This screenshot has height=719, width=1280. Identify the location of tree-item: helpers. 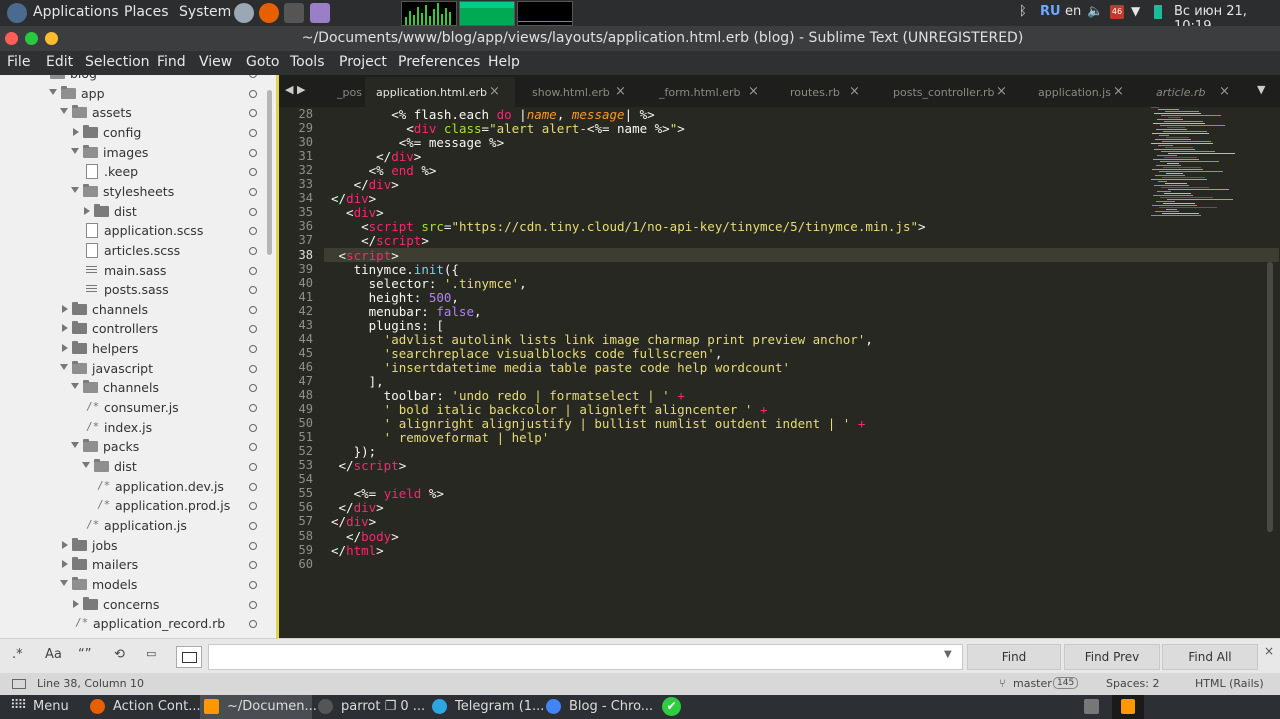
(132, 349).